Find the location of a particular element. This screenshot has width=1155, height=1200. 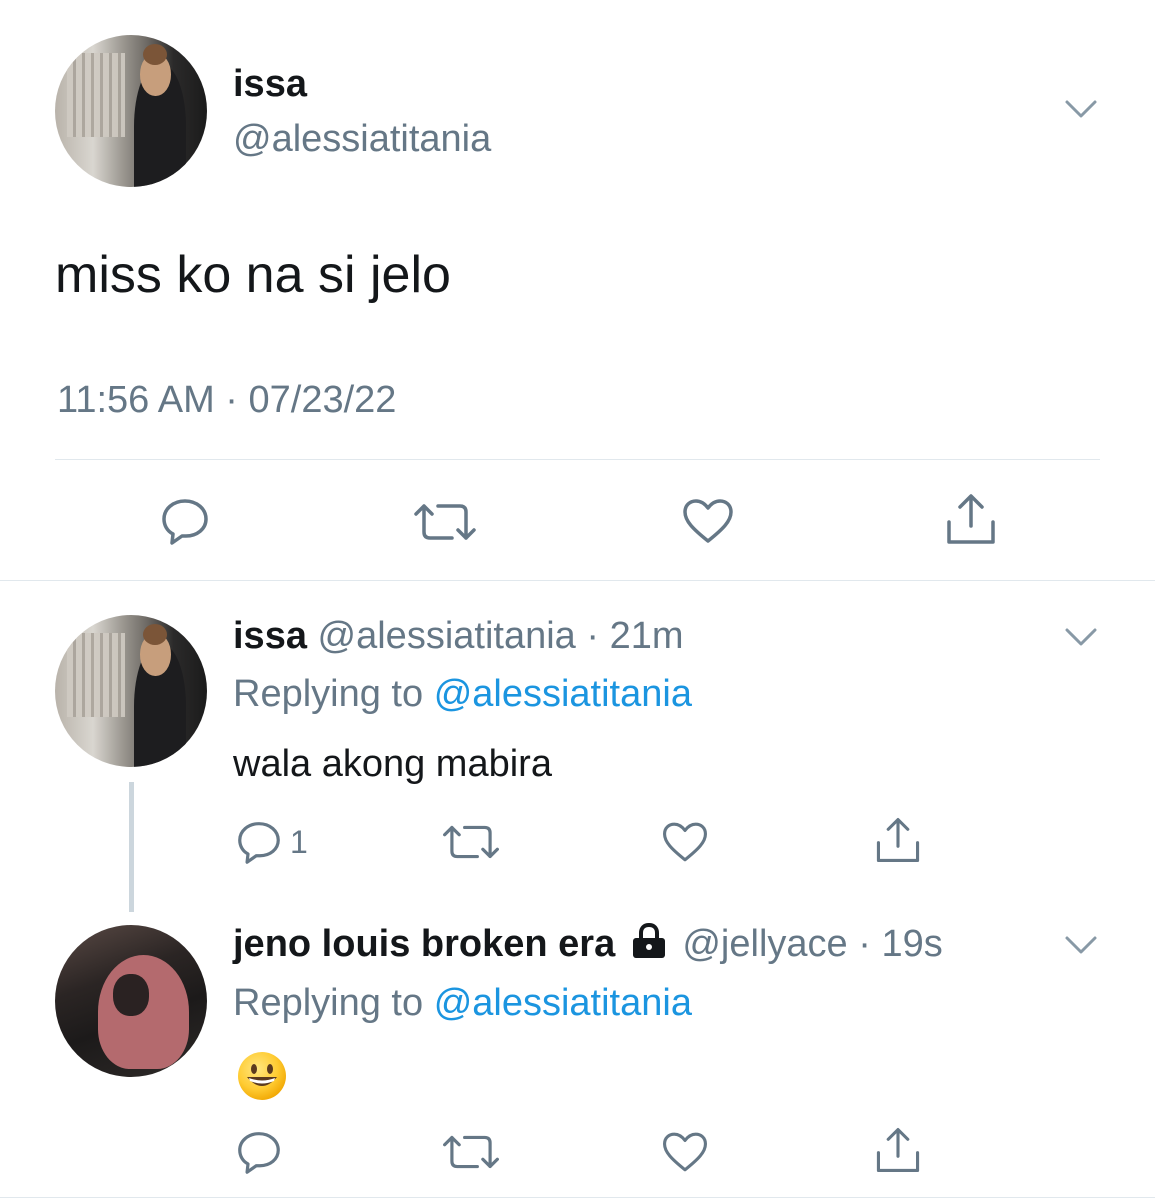

reply-count: 1 is located at coordinates (299, 842).